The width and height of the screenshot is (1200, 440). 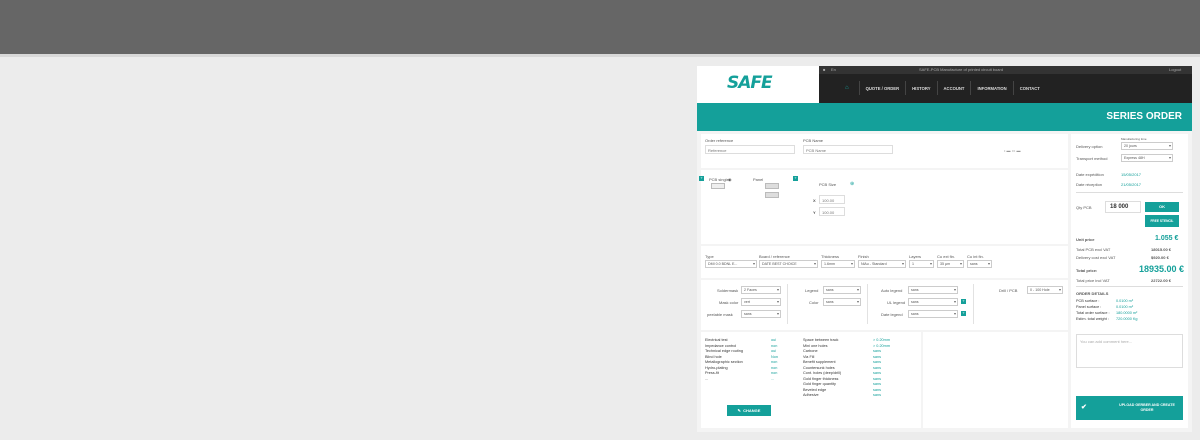 I want to click on mask-color-select: vert, so click(x=761, y=302).